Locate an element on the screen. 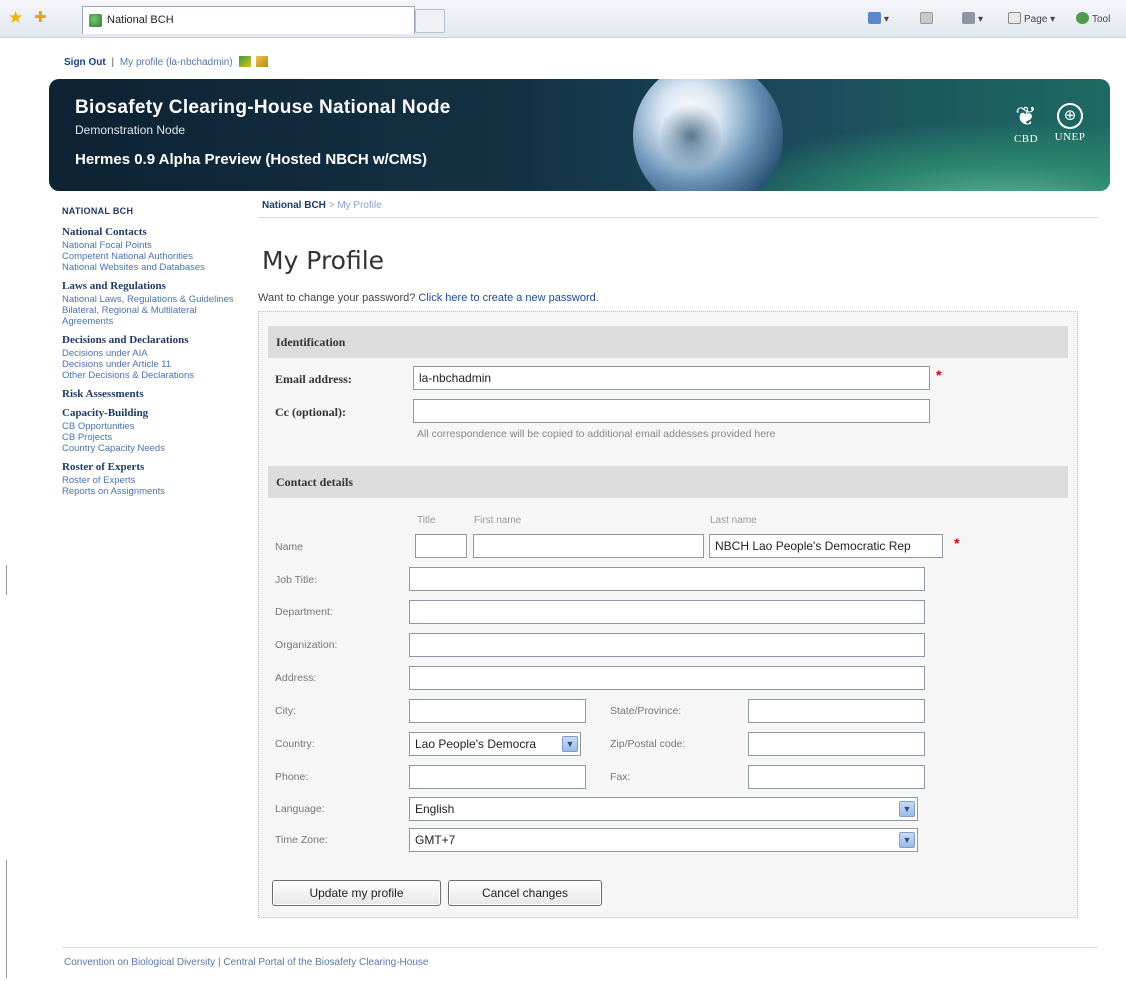 This screenshot has height=981, width=1126. sidebar-link: CB Opportunities is located at coordinates (155, 426).